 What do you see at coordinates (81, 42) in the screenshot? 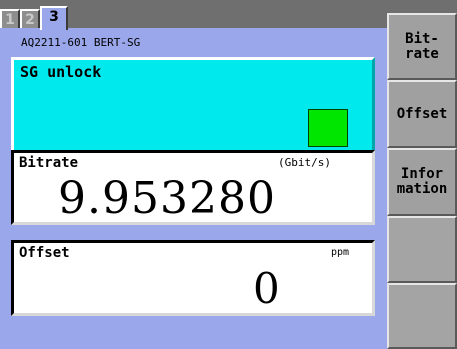
I see `device-title: AQ2211-601 BERT-SG` at bounding box center [81, 42].